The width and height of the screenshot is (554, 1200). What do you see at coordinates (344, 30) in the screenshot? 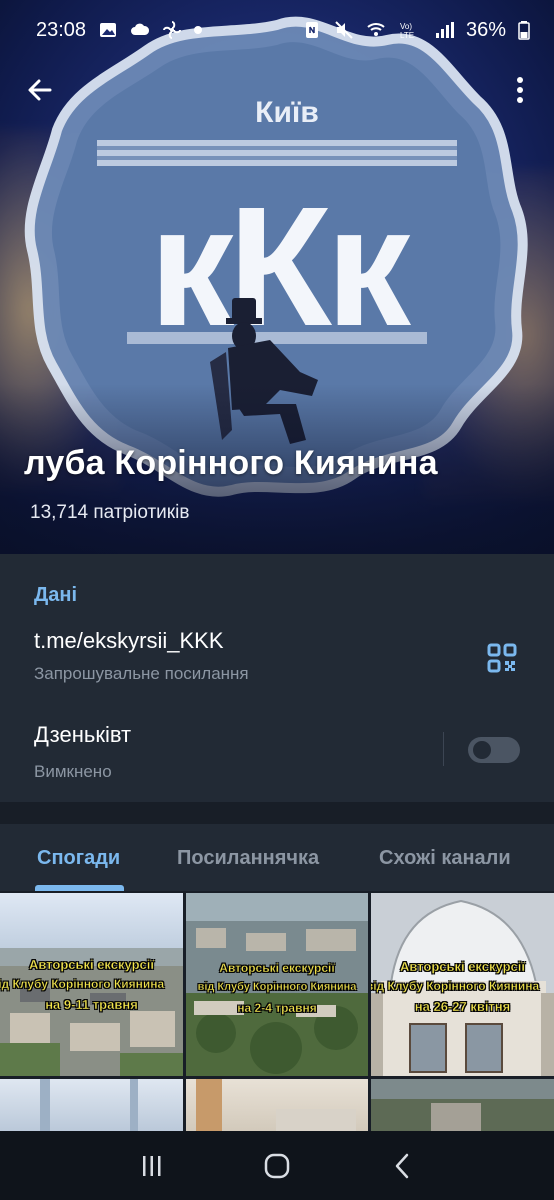
I see `mute-icon` at bounding box center [344, 30].